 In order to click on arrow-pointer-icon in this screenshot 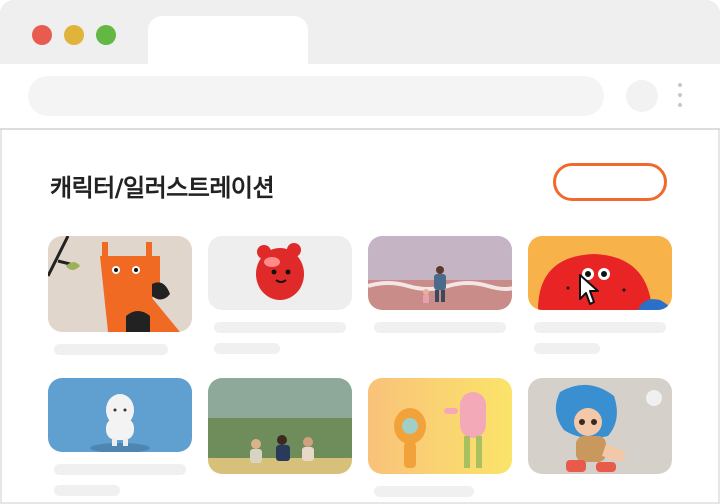, I will do `click(589, 289)`.